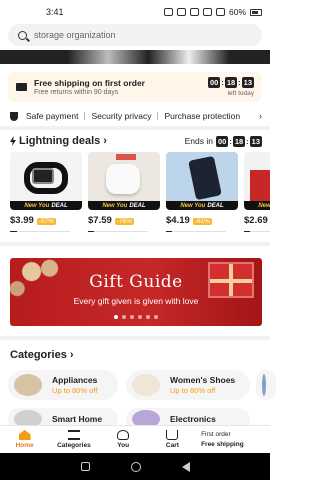 This screenshot has width=320, height=480. I want to click on nav-cart: Cart, so click(172, 439).